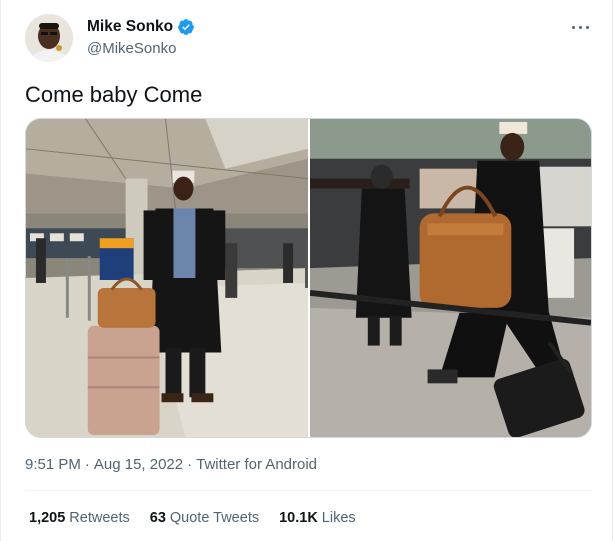 This screenshot has height=541, width=613. What do you see at coordinates (157, 518) in the screenshot?
I see `quote-tweets-count: 63` at bounding box center [157, 518].